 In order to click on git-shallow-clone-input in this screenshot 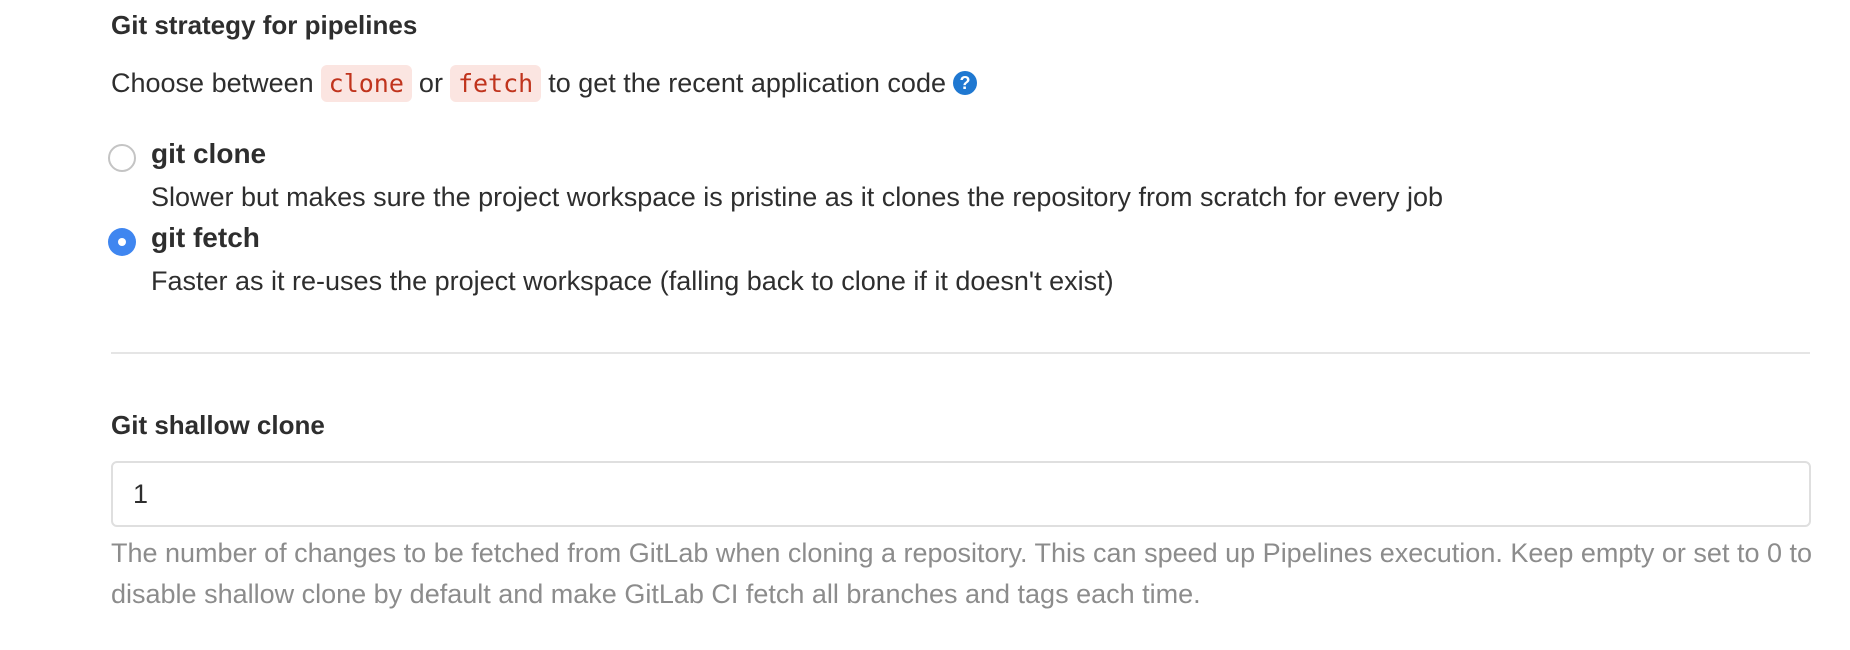, I will do `click(961, 494)`.